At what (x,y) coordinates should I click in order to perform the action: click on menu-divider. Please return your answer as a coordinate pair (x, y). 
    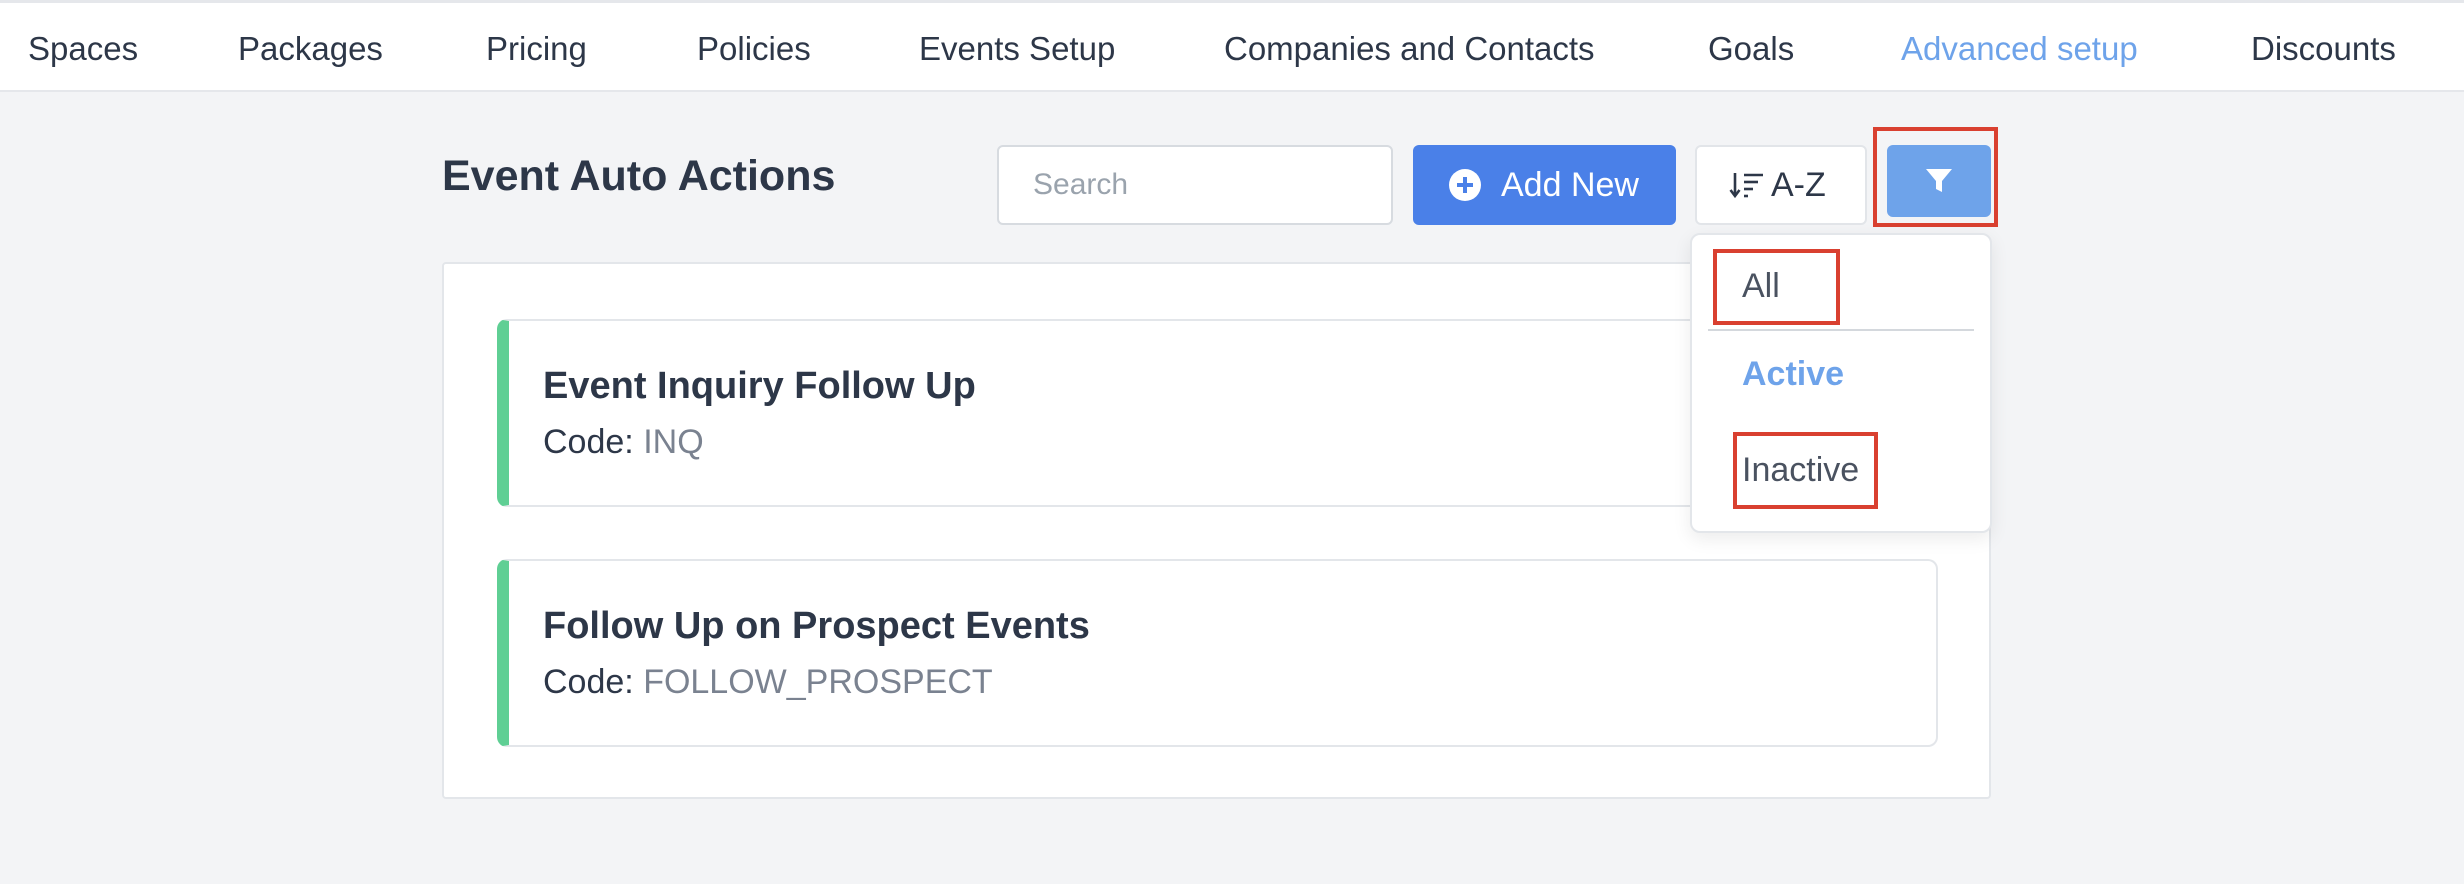
    Looking at the image, I should click on (1841, 330).